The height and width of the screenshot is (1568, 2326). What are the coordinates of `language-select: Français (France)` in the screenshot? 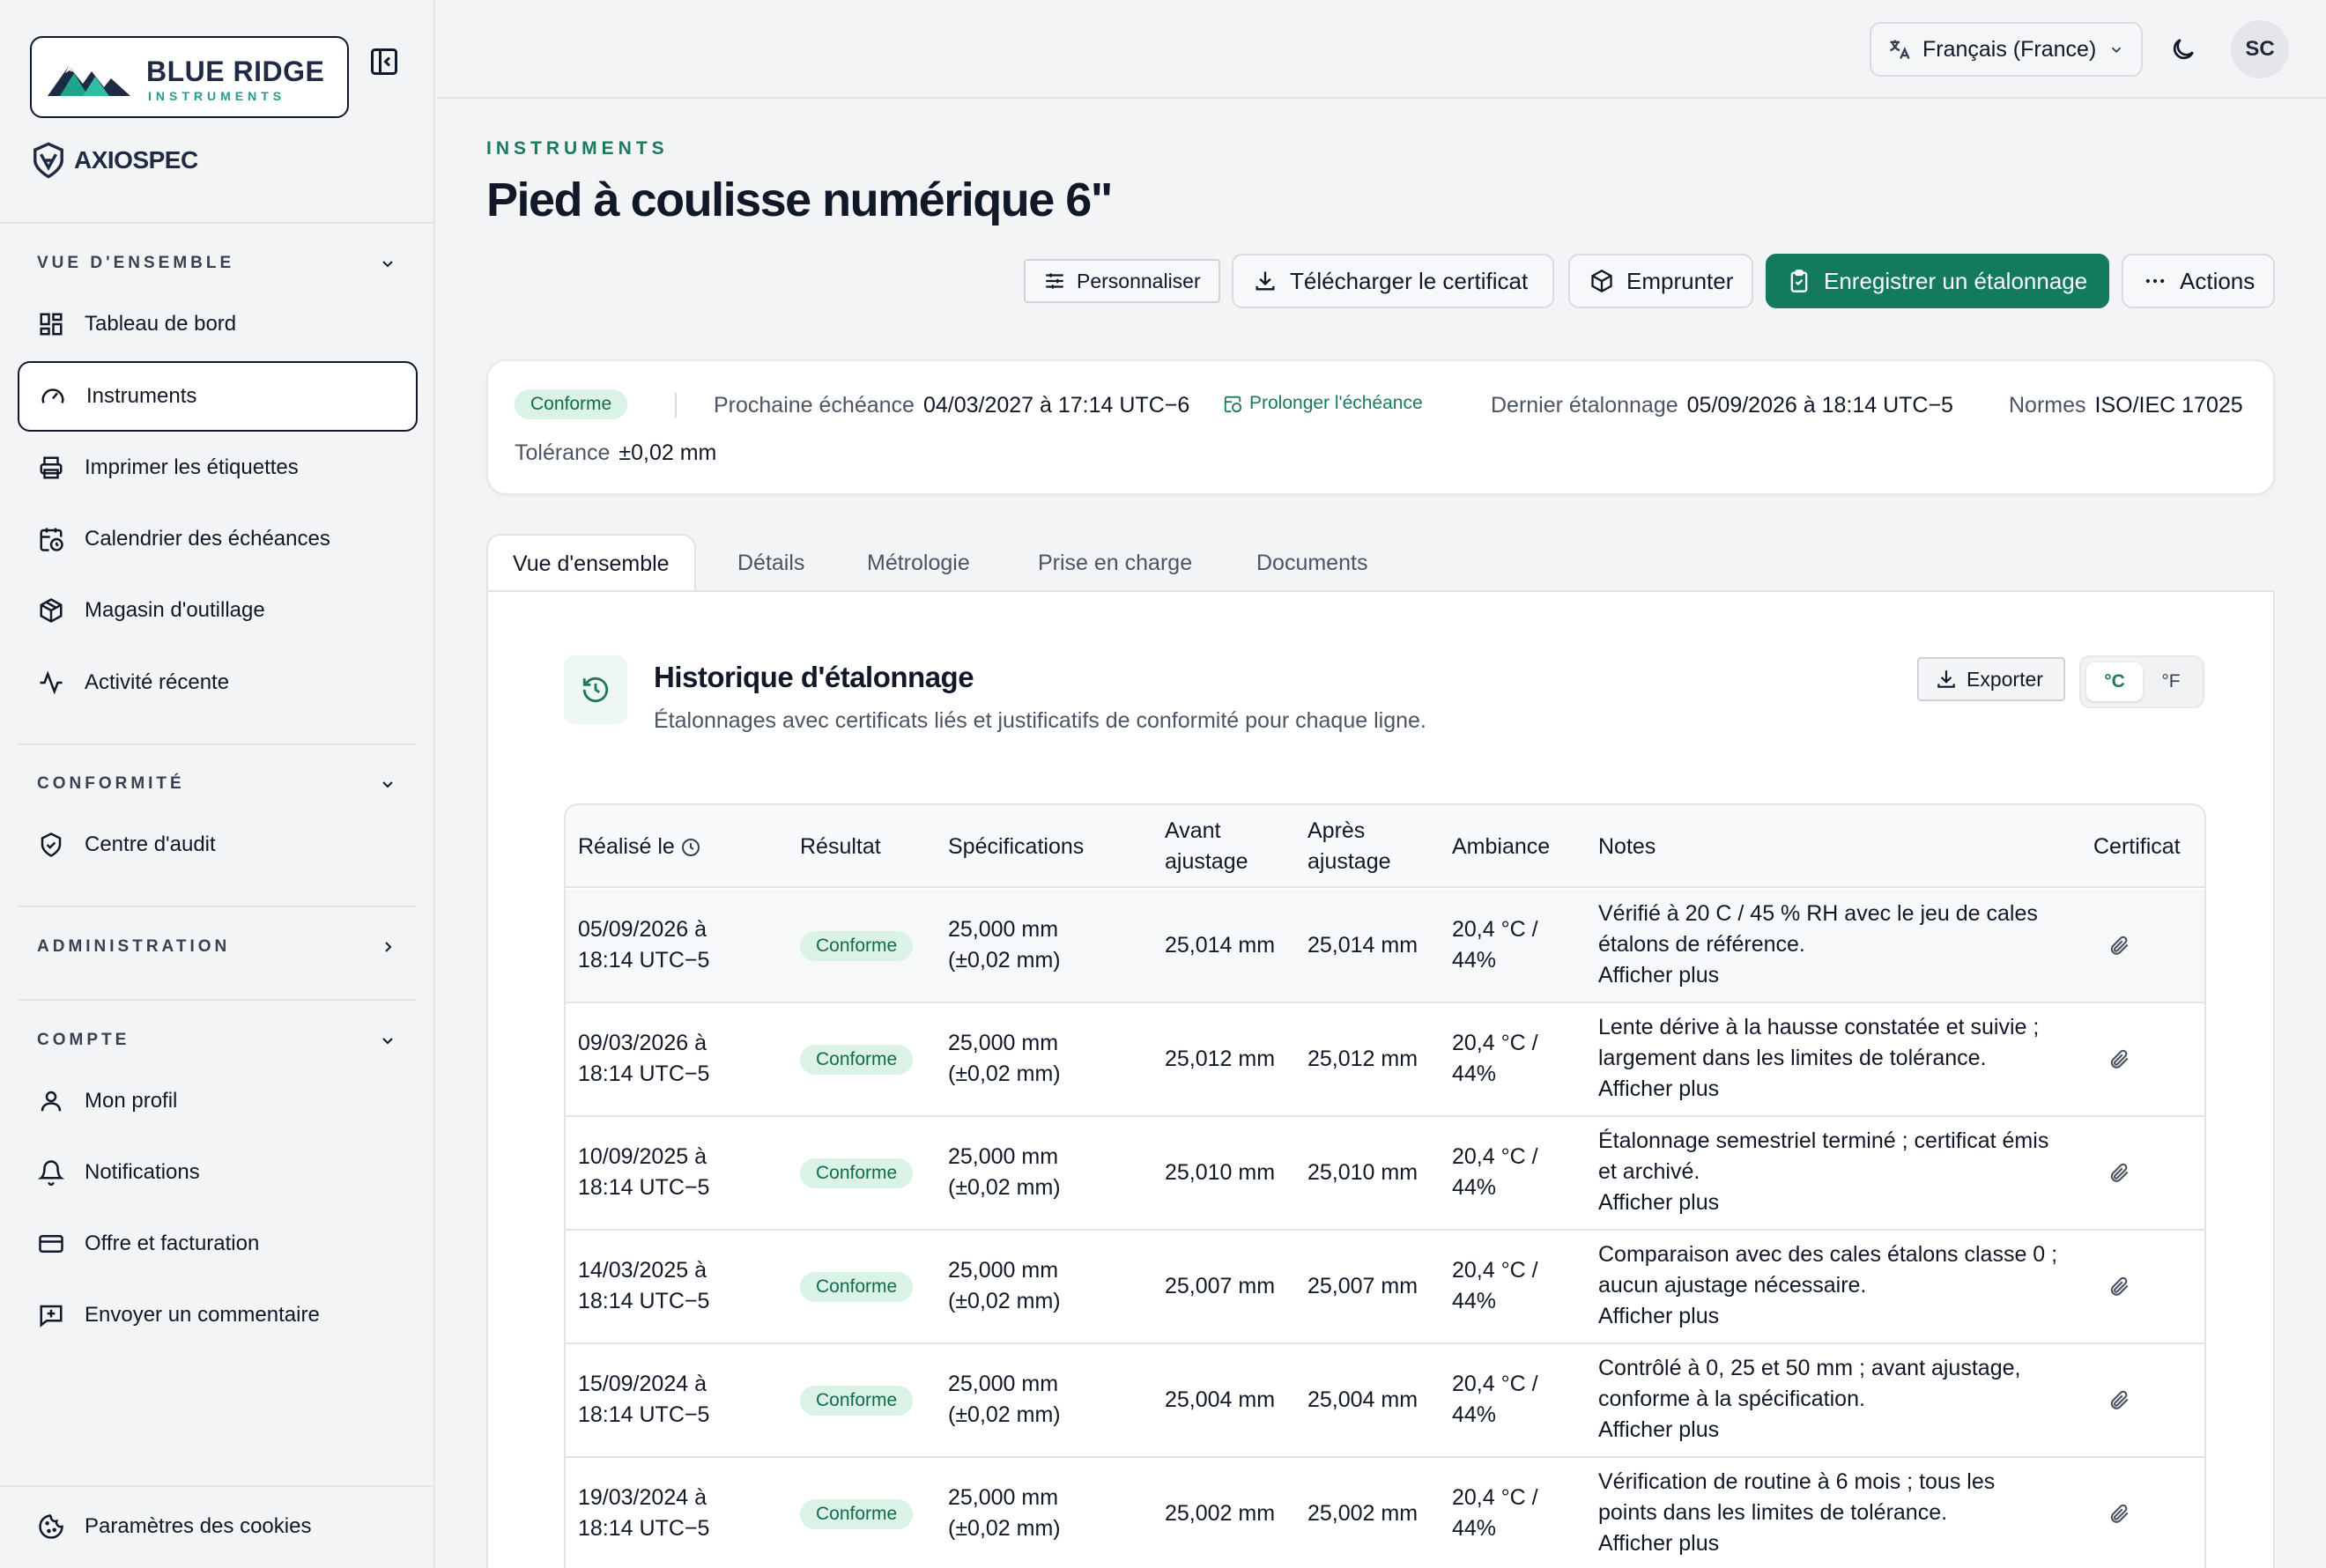 It's located at (2007, 49).